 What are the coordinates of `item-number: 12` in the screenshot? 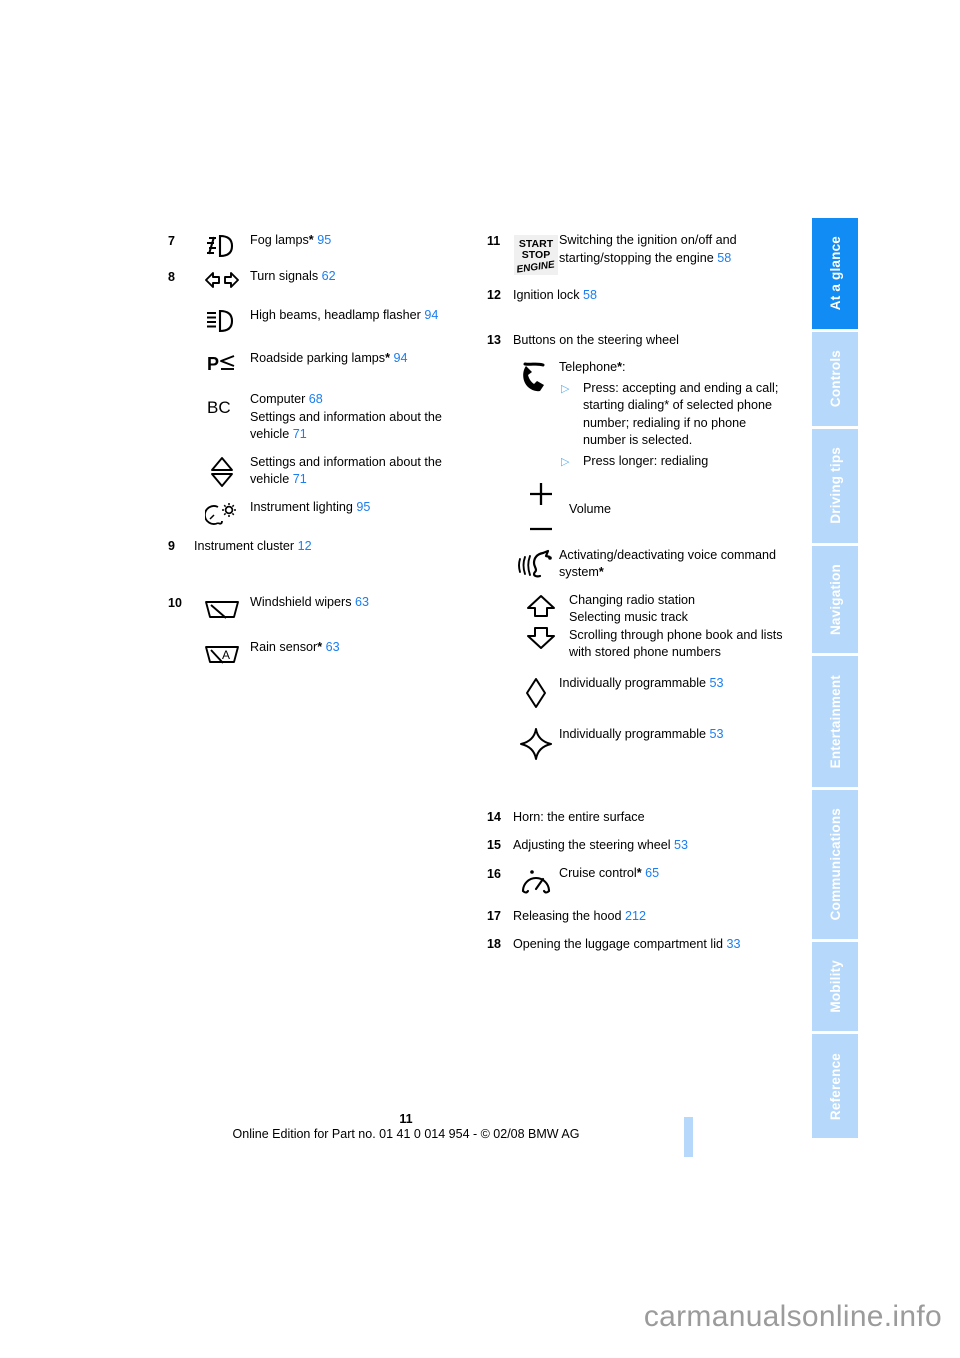 It's located at (494, 295).